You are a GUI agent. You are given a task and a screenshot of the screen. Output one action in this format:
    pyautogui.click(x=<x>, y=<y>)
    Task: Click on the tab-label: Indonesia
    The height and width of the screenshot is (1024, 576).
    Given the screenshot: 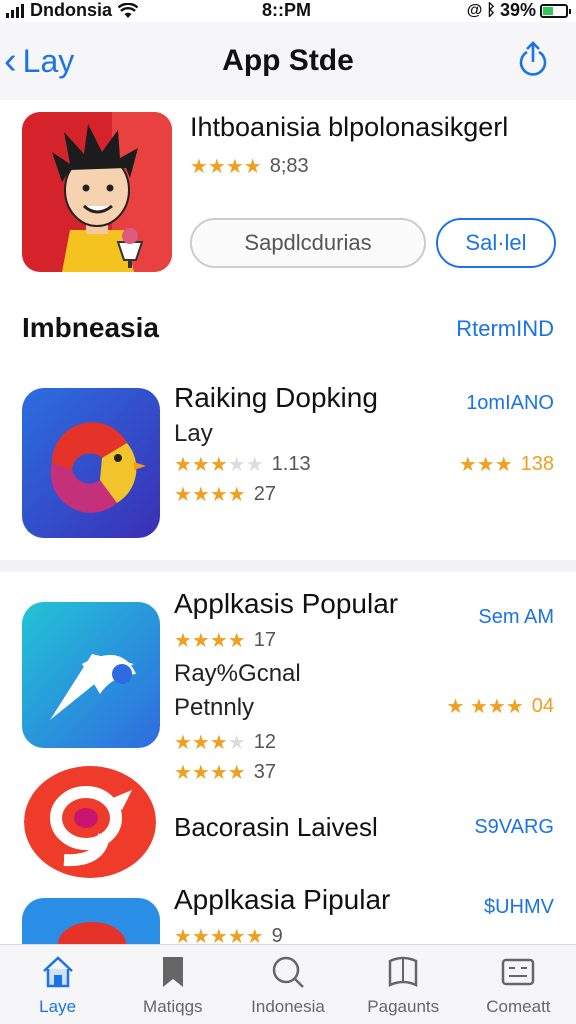 What is the action you would take?
    pyautogui.click(x=288, y=1006)
    